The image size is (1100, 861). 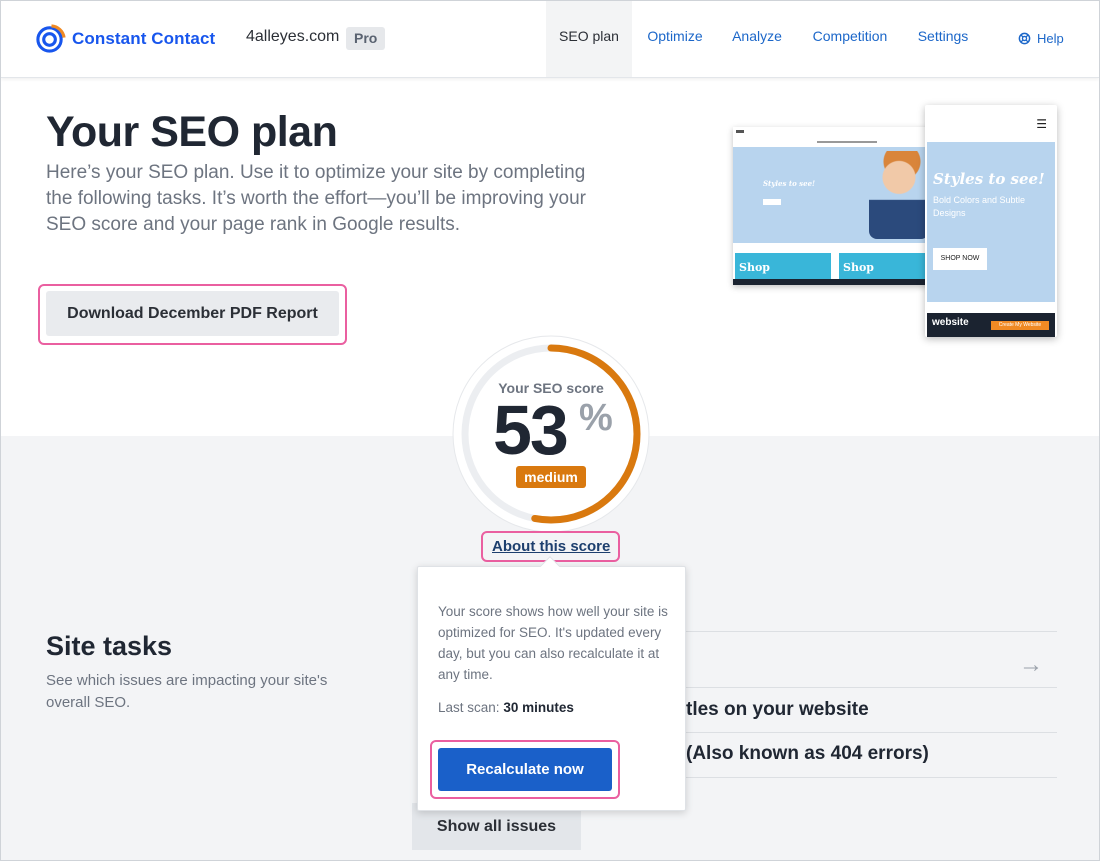 I want to click on last-scan-info: Last scan: 30 minutes, so click(x=506, y=707).